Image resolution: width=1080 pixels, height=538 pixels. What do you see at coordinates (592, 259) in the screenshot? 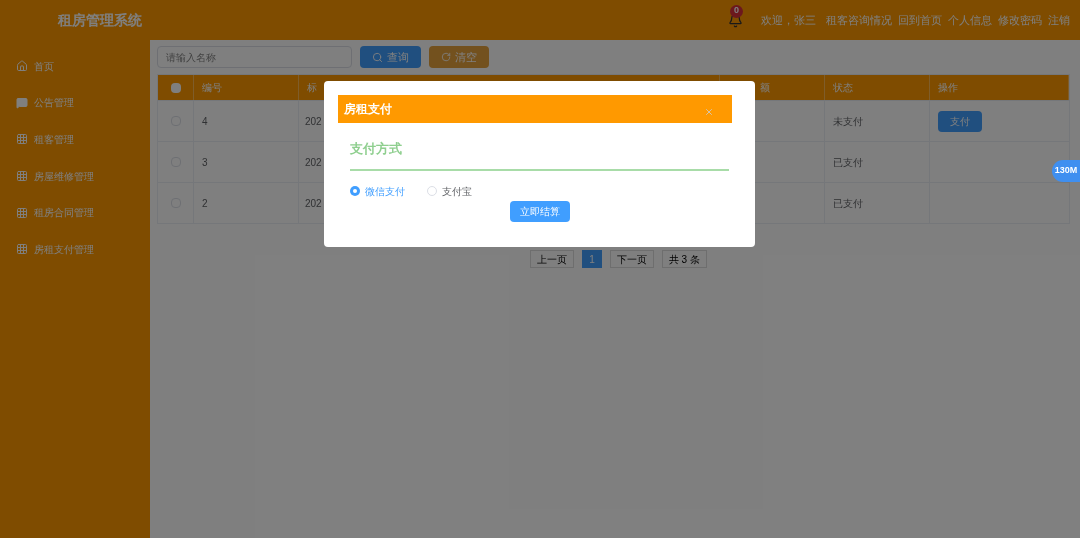
I see `page-button: 1` at bounding box center [592, 259].